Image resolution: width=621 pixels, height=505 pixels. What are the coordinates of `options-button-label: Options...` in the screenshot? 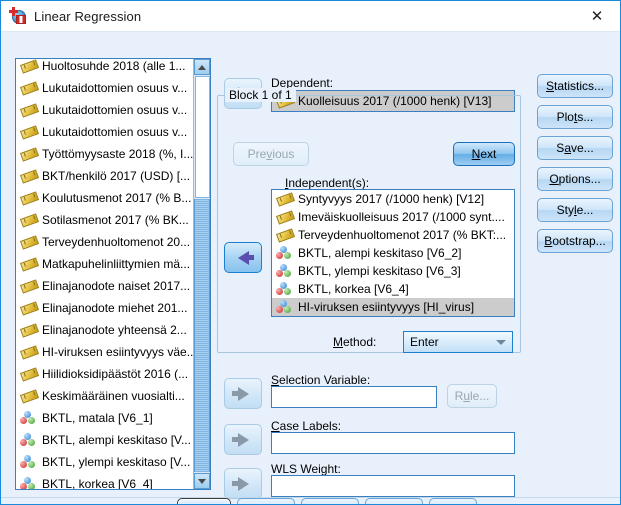 It's located at (575, 179).